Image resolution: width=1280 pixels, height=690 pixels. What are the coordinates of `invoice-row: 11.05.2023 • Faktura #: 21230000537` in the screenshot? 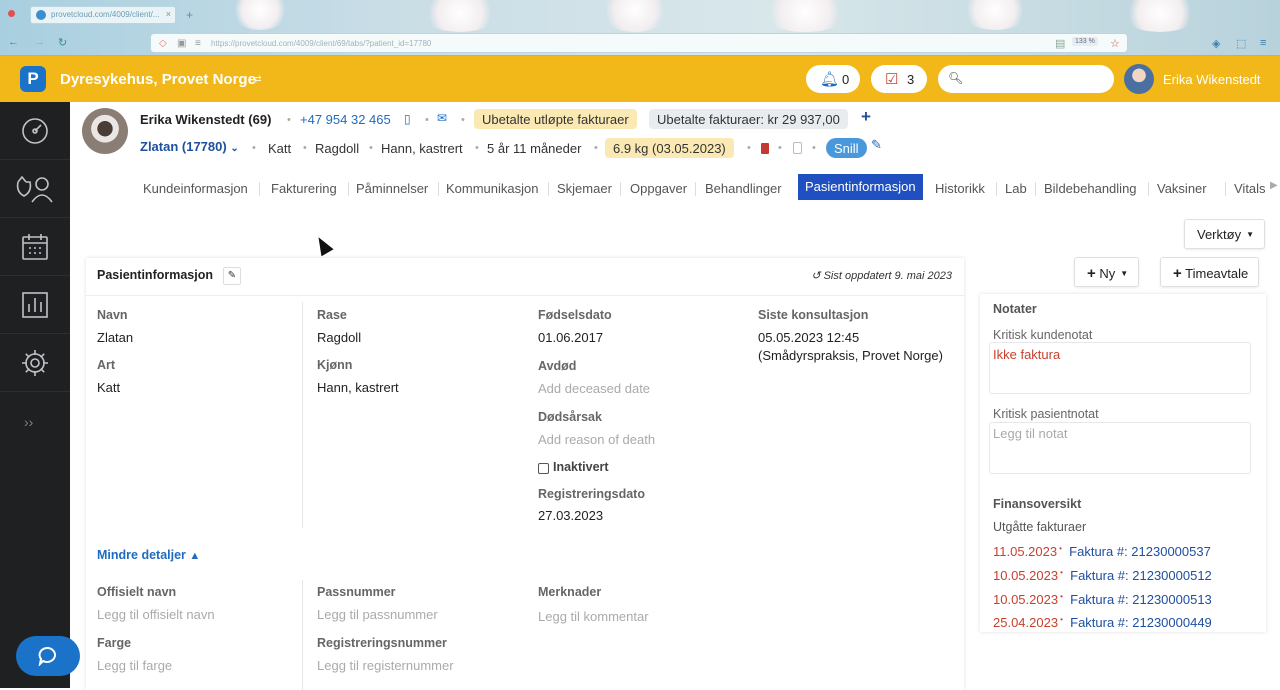 It's located at (1102, 551).